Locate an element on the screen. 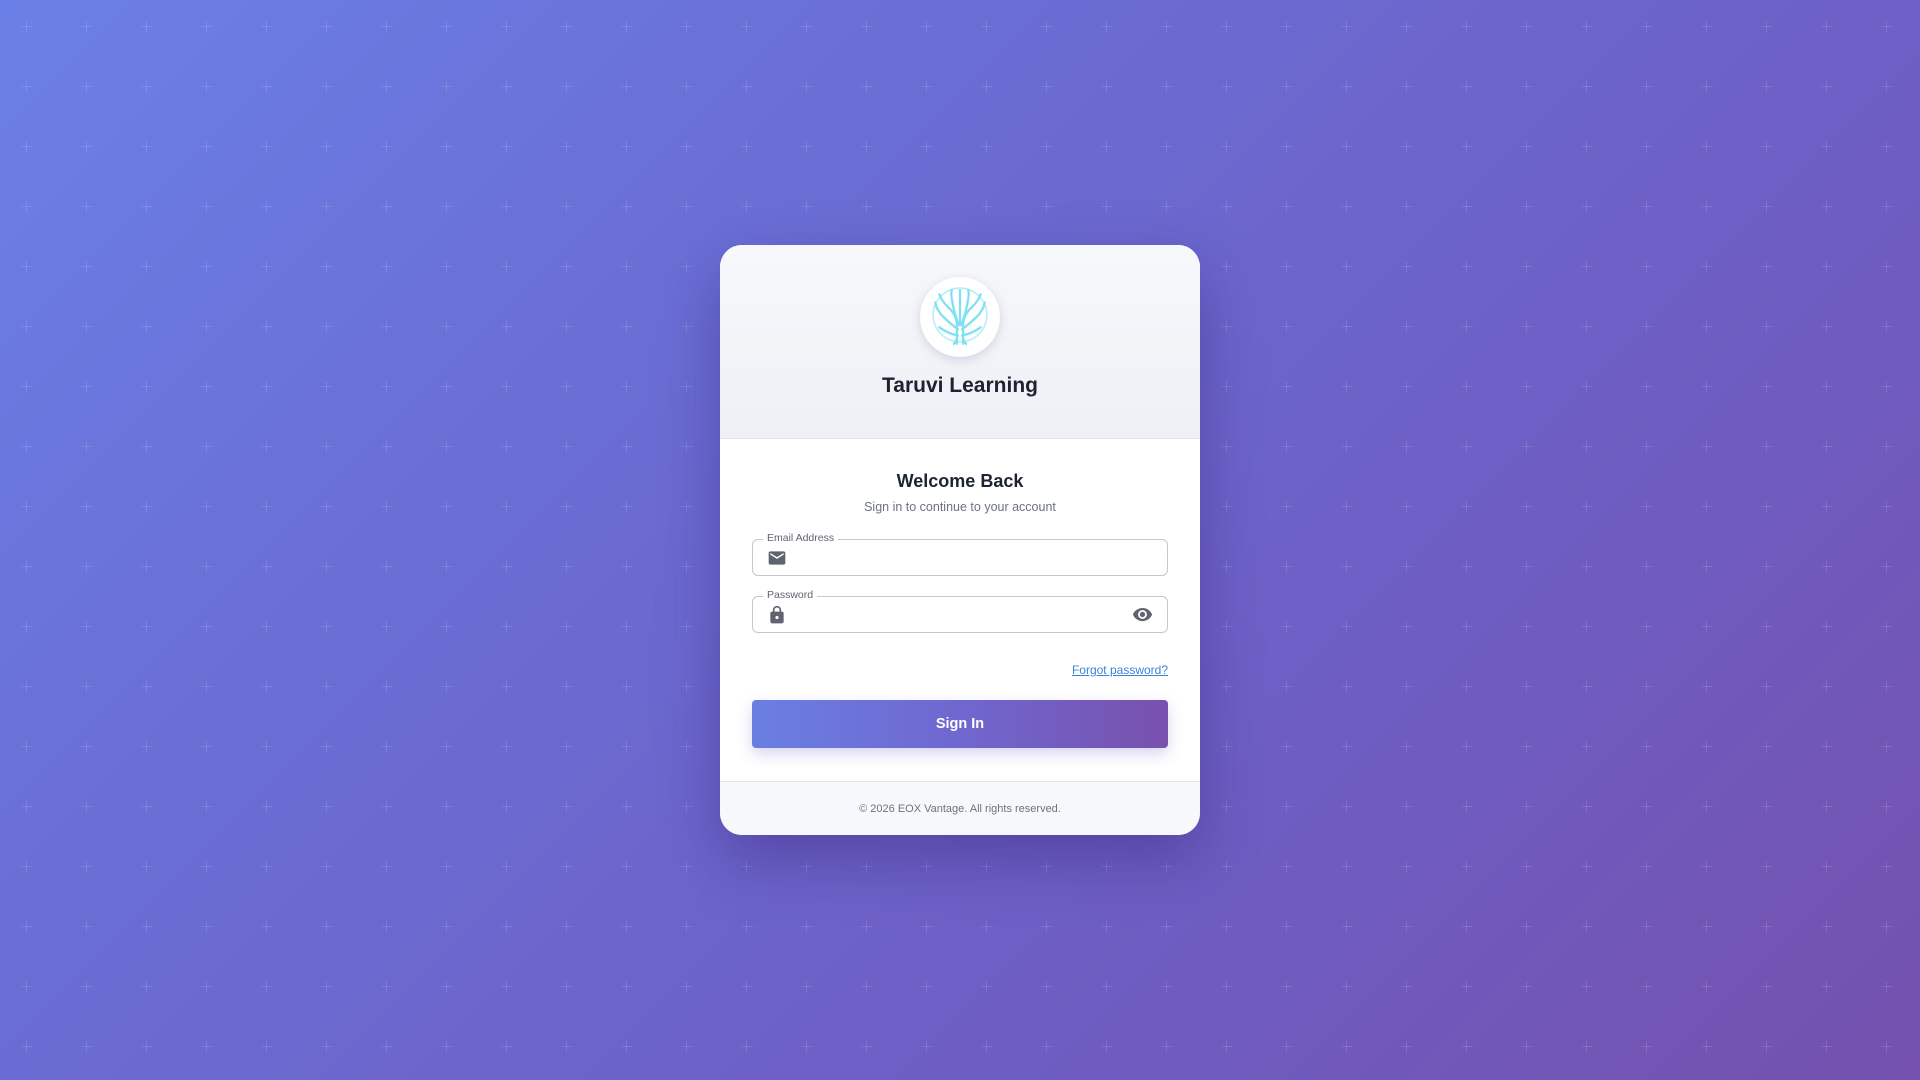 This screenshot has height=1080, width=1920. form-subtitle: Sign in to continue to your account is located at coordinates (960, 507).